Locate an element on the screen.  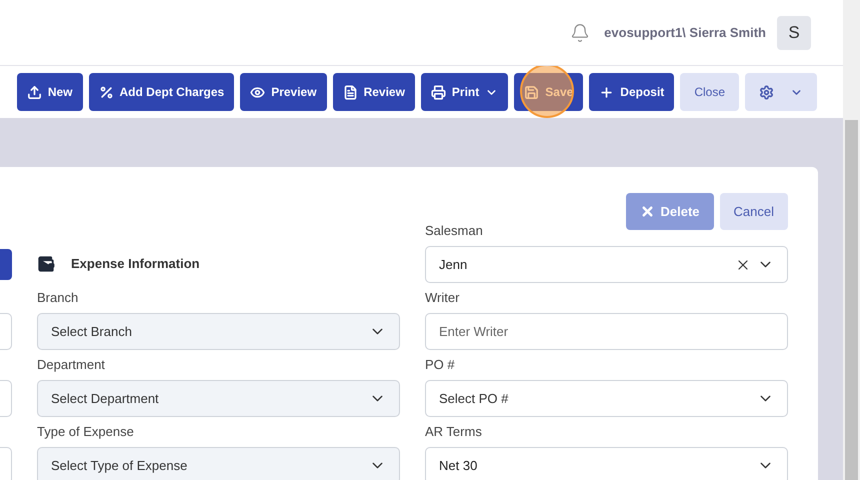
wallet-icon is located at coordinates (46, 264).